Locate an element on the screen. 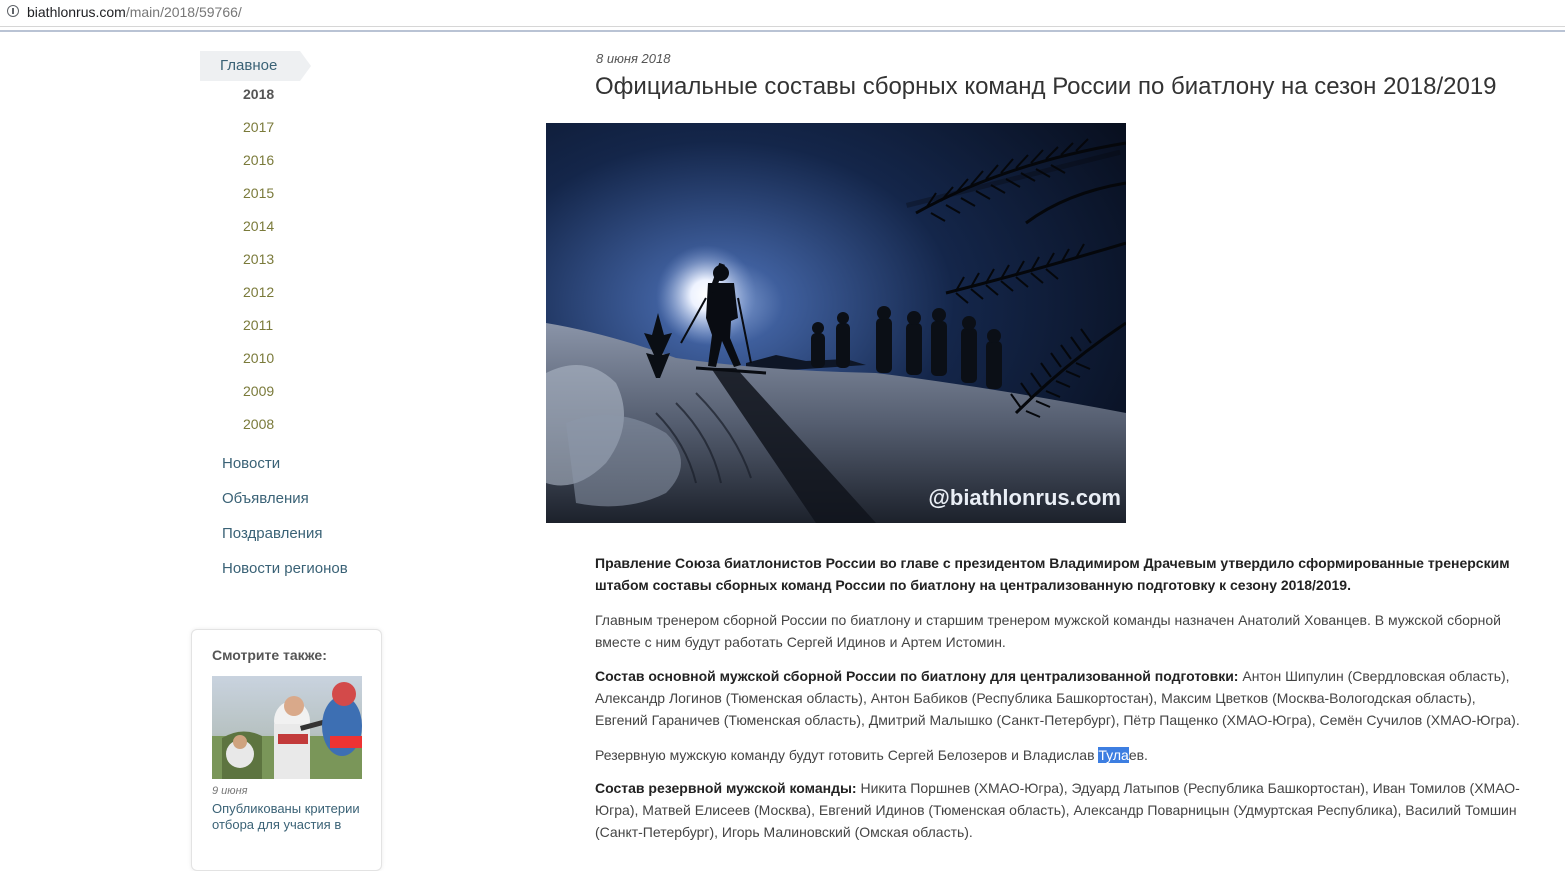  reserve-team-heading: Состав резервной мужской команды: is located at coordinates (726, 788).